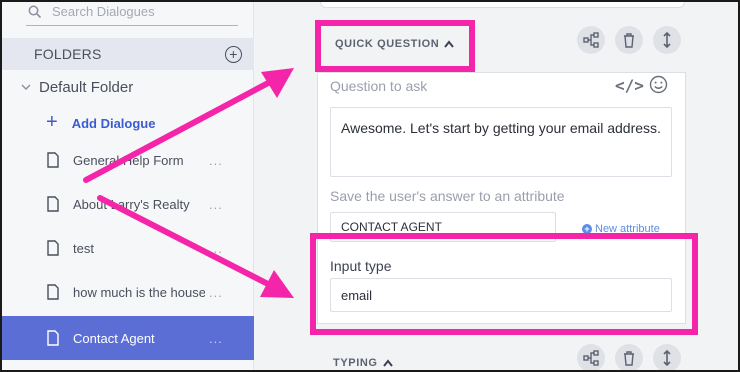 The height and width of the screenshot is (372, 740). Describe the element at coordinates (233, 54) in the screenshot. I see `add-folder-icon: +` at that location.